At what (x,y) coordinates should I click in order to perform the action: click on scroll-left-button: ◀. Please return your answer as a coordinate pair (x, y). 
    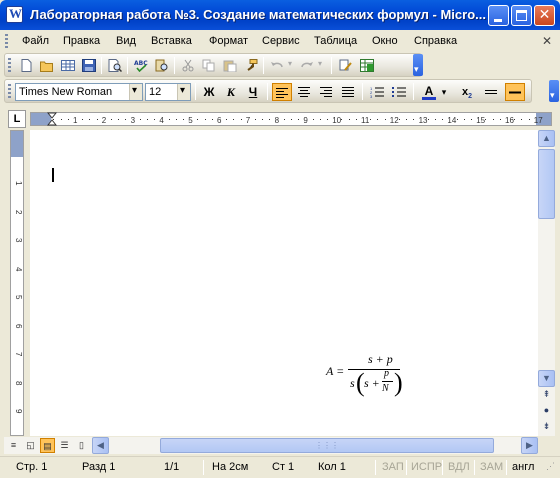
    Looking at the image, I should click on (100, 445).